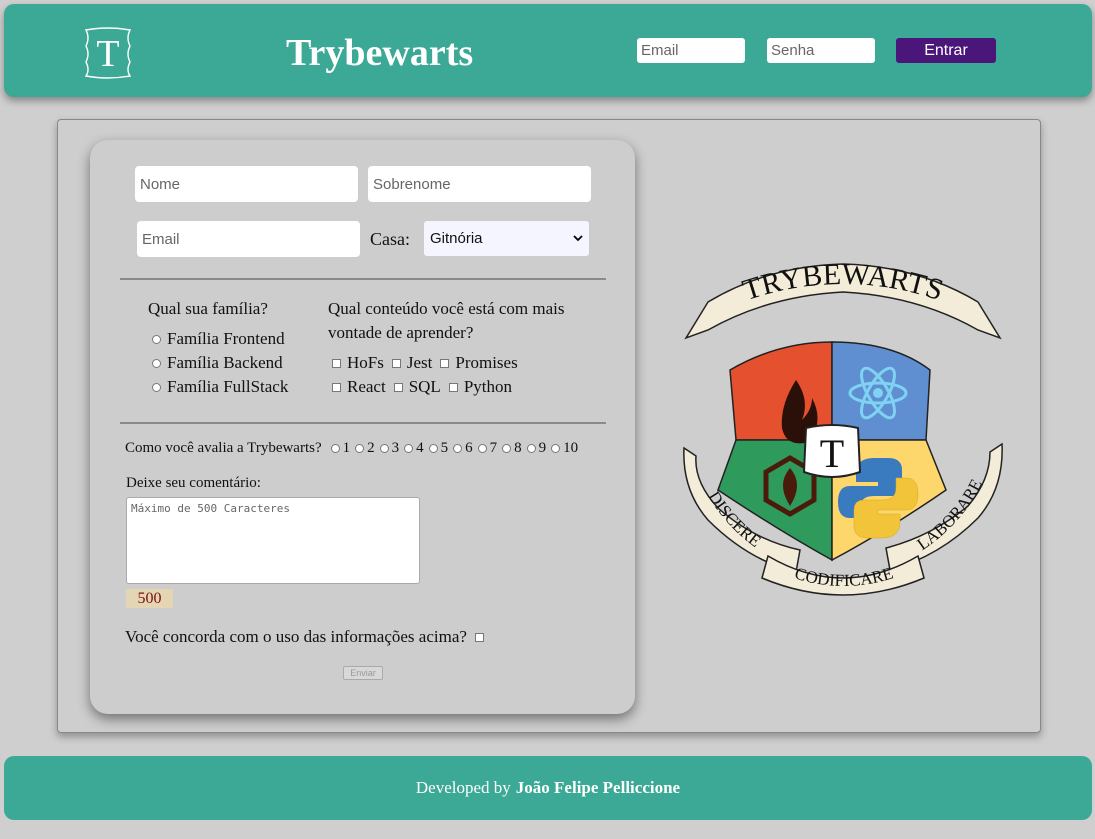  Describe the element at coordinates (518, 448) in the screenshot. I see `rating-option-label: 8` at that location.